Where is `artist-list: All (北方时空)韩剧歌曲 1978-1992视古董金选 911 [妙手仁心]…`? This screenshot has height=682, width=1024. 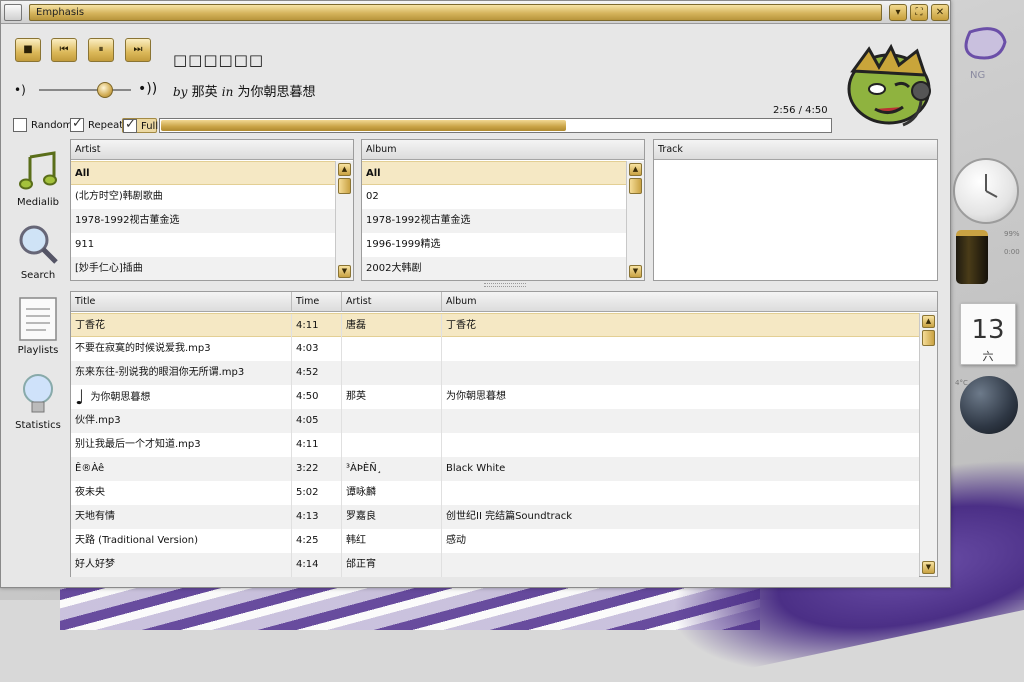
artist-list: All (北方时空)韩剧歌曲 1978-1992视古董金选 911 [妙手仁心]… is located at coordinates (203, 220).